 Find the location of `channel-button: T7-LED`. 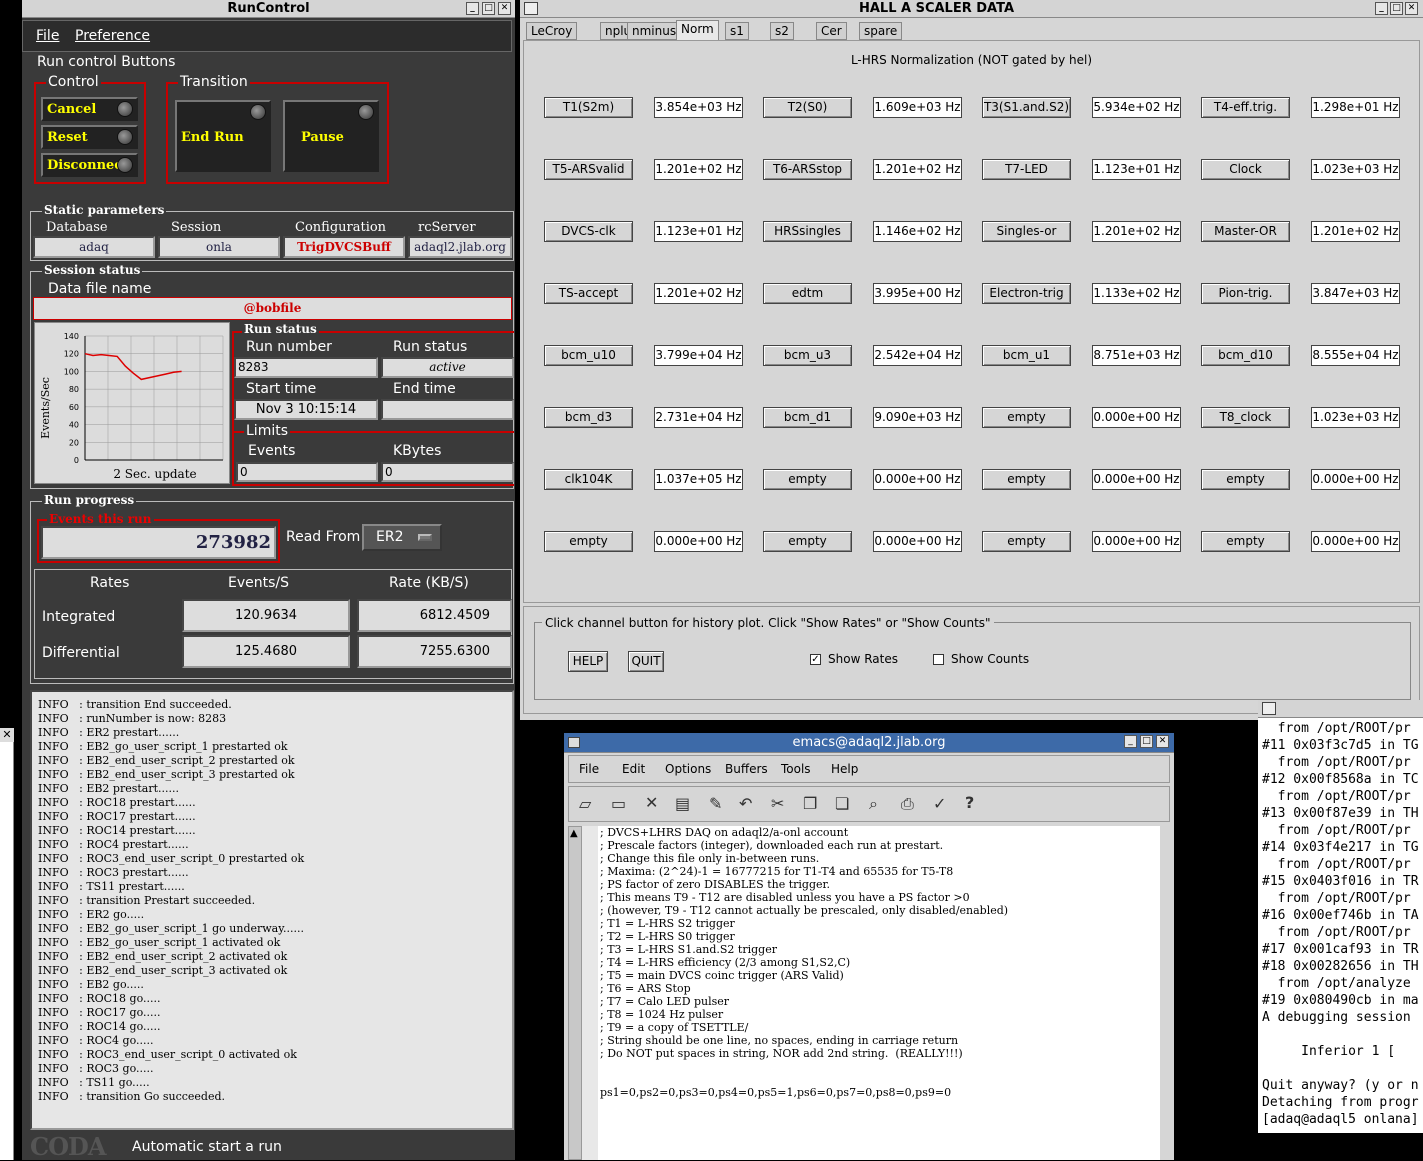

channel-button: T7-LED is located at coordinates (1026, 169).